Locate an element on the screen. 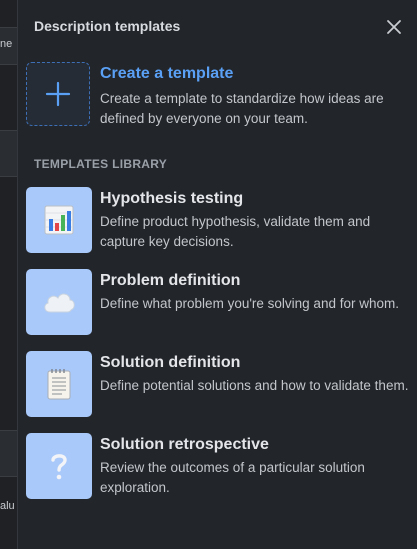 This screenshot has width=417, height=549. background-app: ne alu is located at coordinates (8, 274).